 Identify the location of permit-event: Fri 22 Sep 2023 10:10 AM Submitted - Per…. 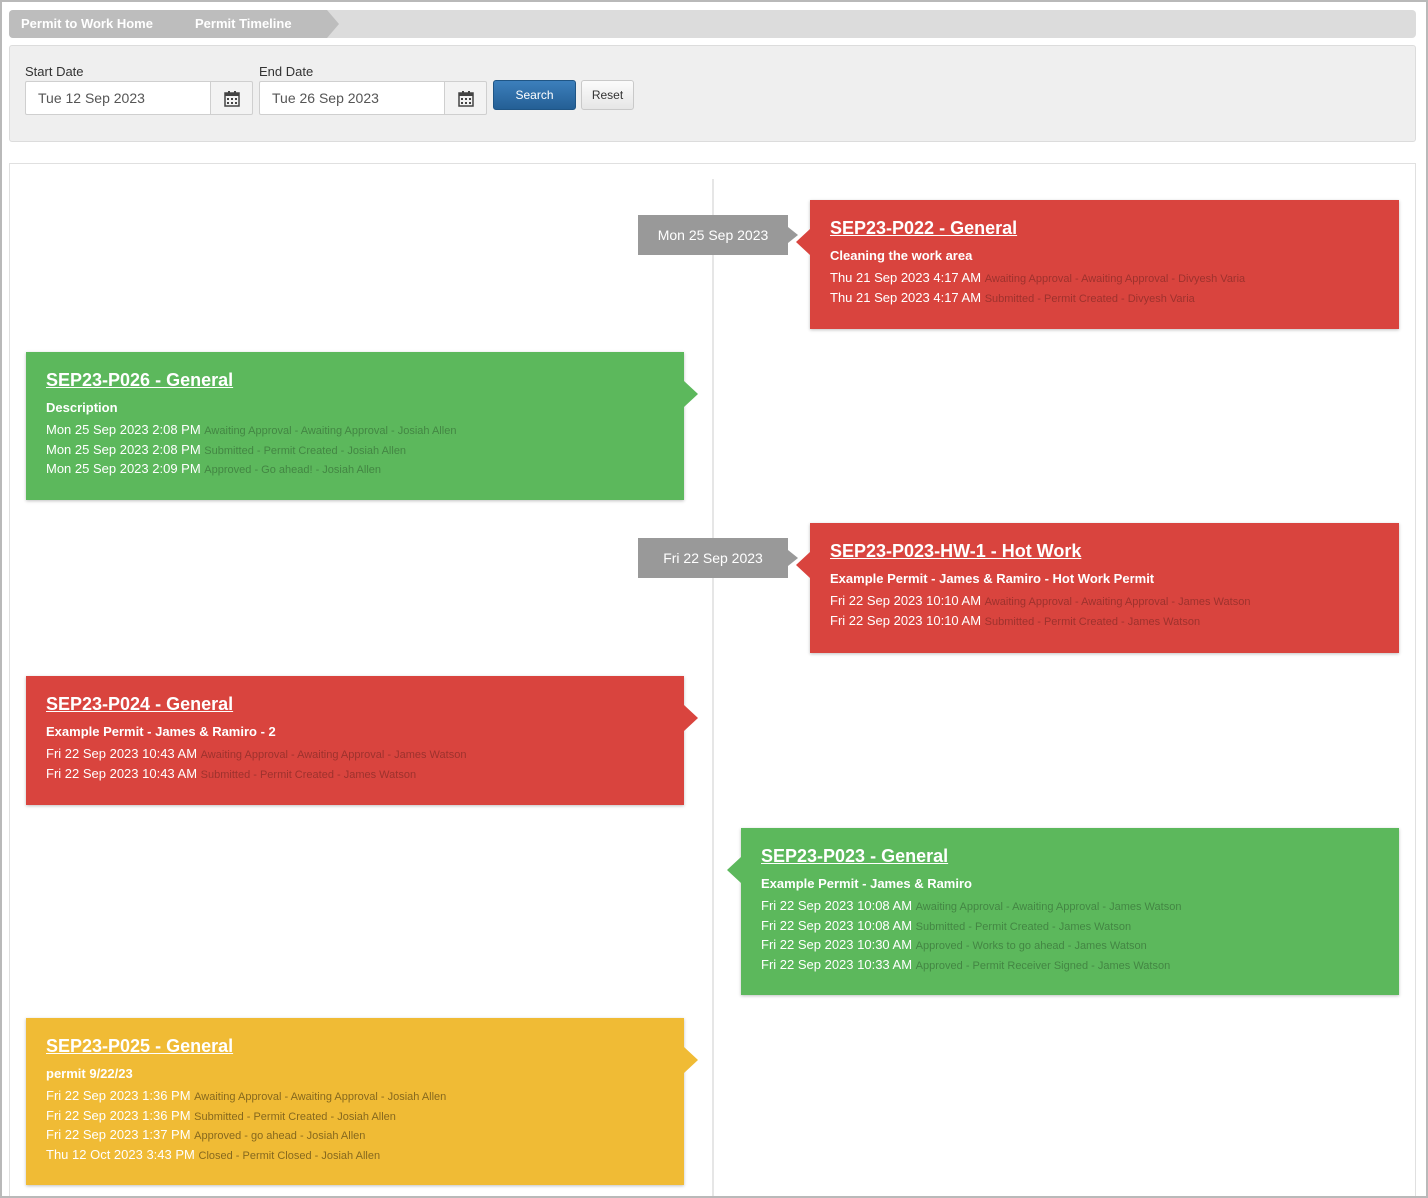
(1104, 622).